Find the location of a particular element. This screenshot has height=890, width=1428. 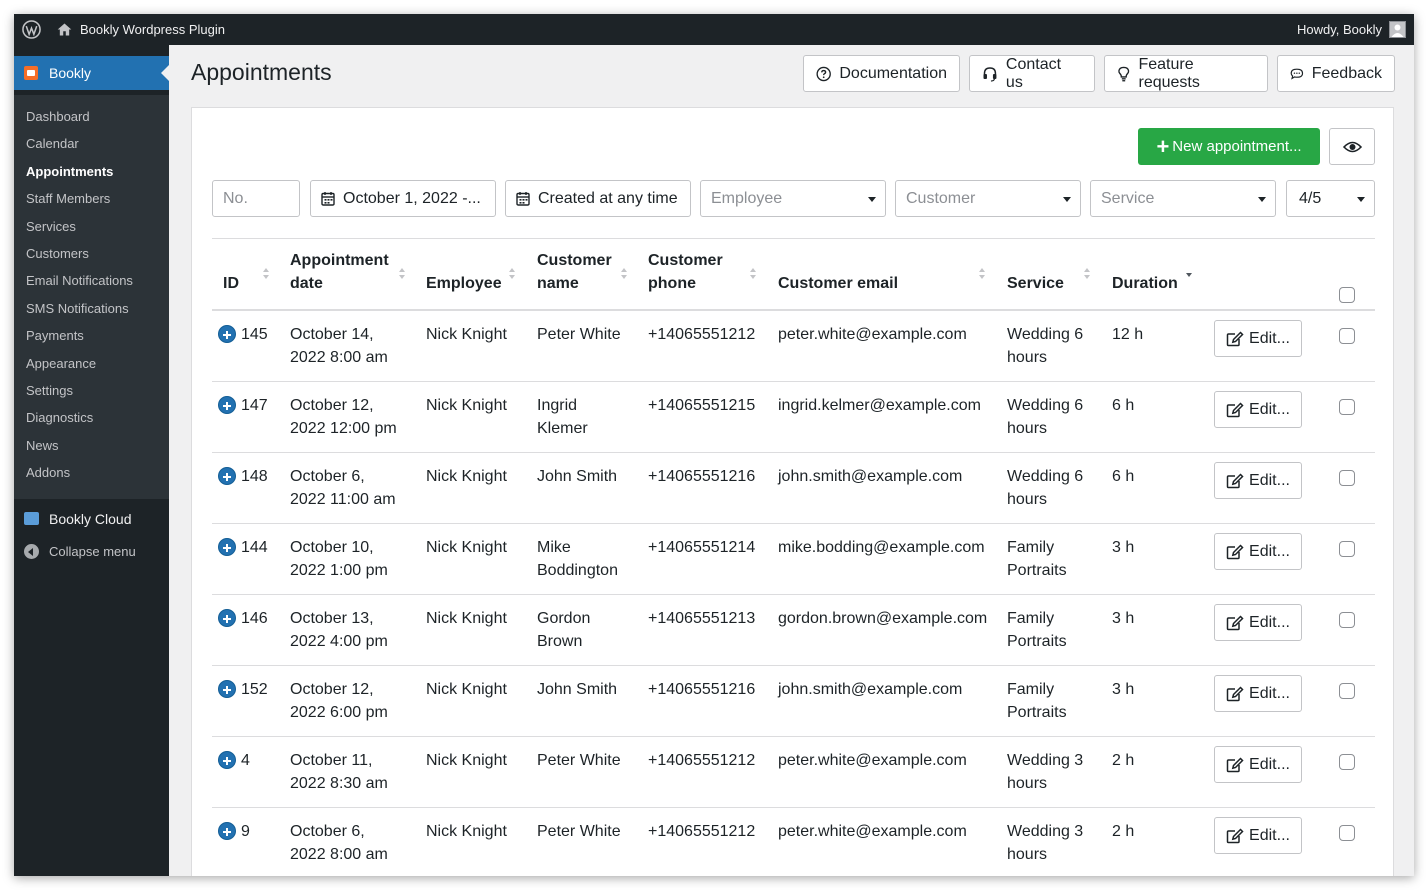

column-visibility-button is located at coordinates (1352, 146).